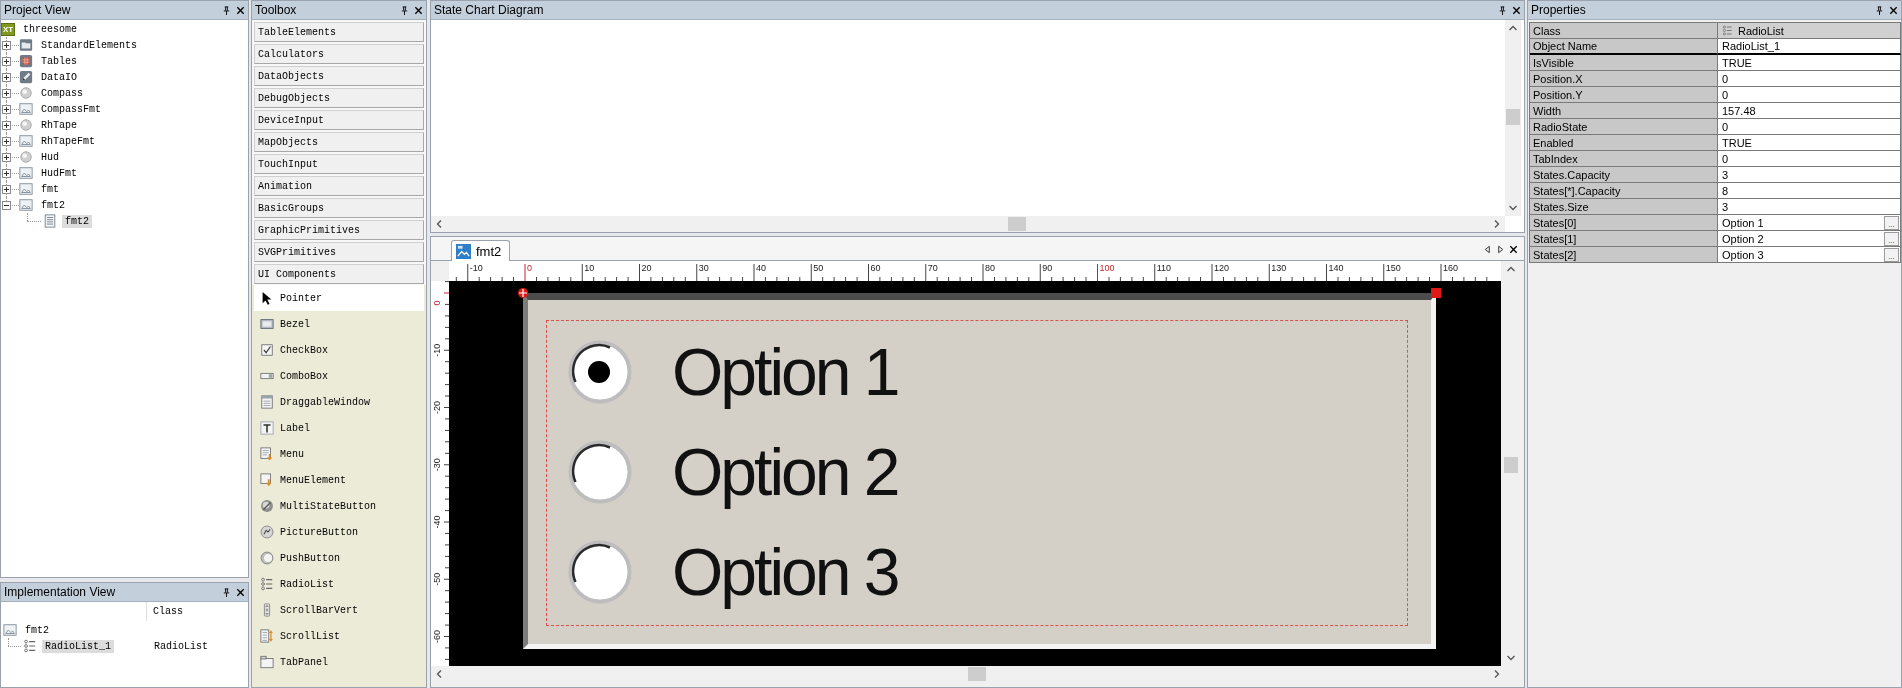 This screenshot has height=688, width=1902. Describe the element at coordinates (1500, 249) in the screenshot. I see `right-triangle-icon` at that location.